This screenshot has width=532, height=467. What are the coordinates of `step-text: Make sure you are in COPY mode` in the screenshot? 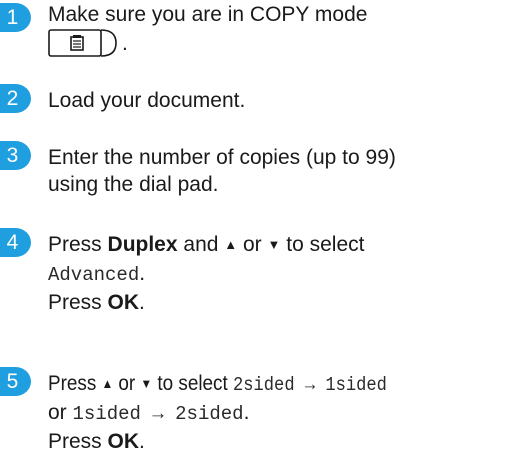 It's located at (208, 14).